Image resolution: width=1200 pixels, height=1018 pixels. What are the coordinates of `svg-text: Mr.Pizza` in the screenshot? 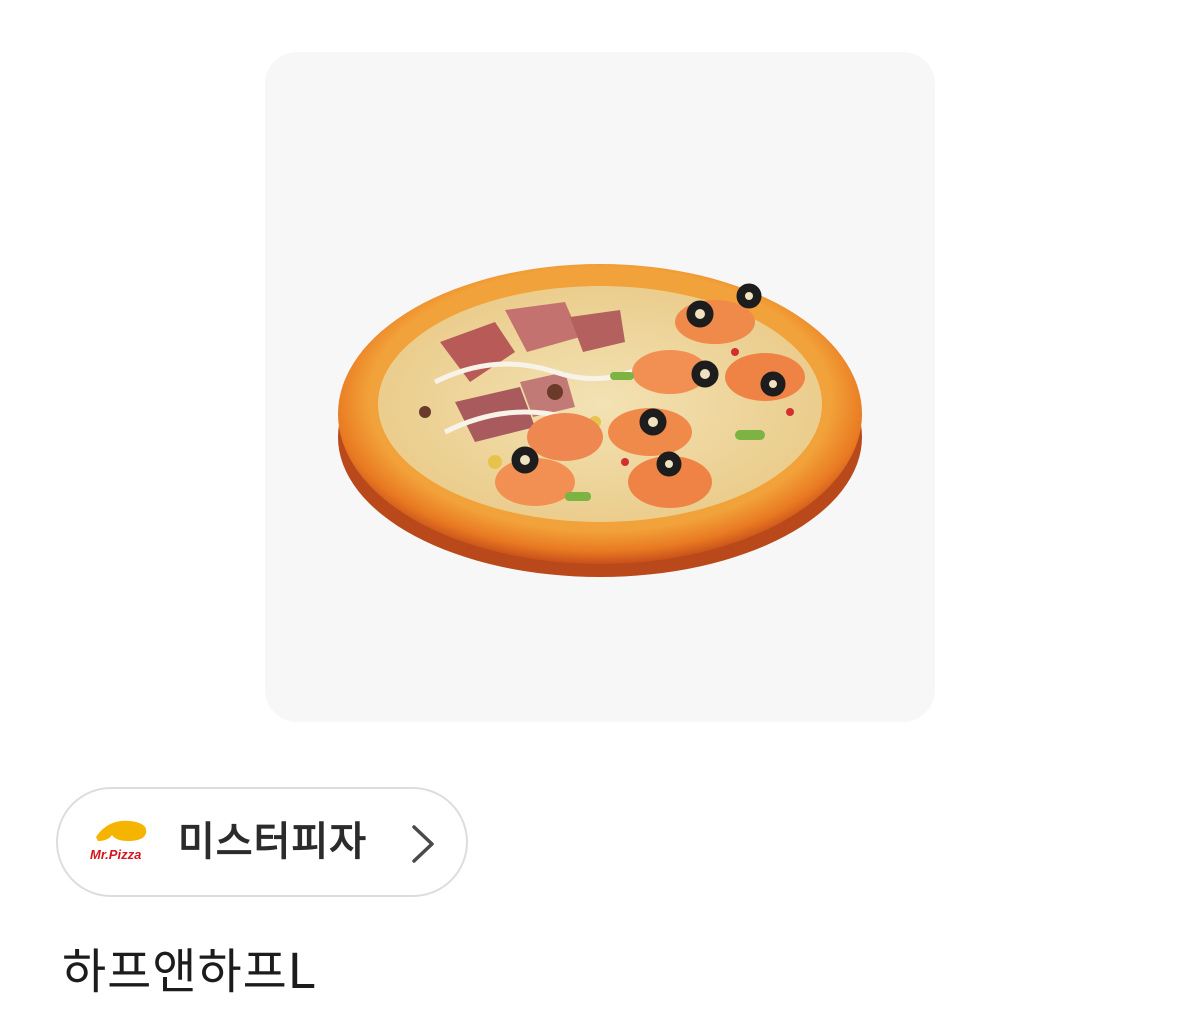 It's located at (115, 854).